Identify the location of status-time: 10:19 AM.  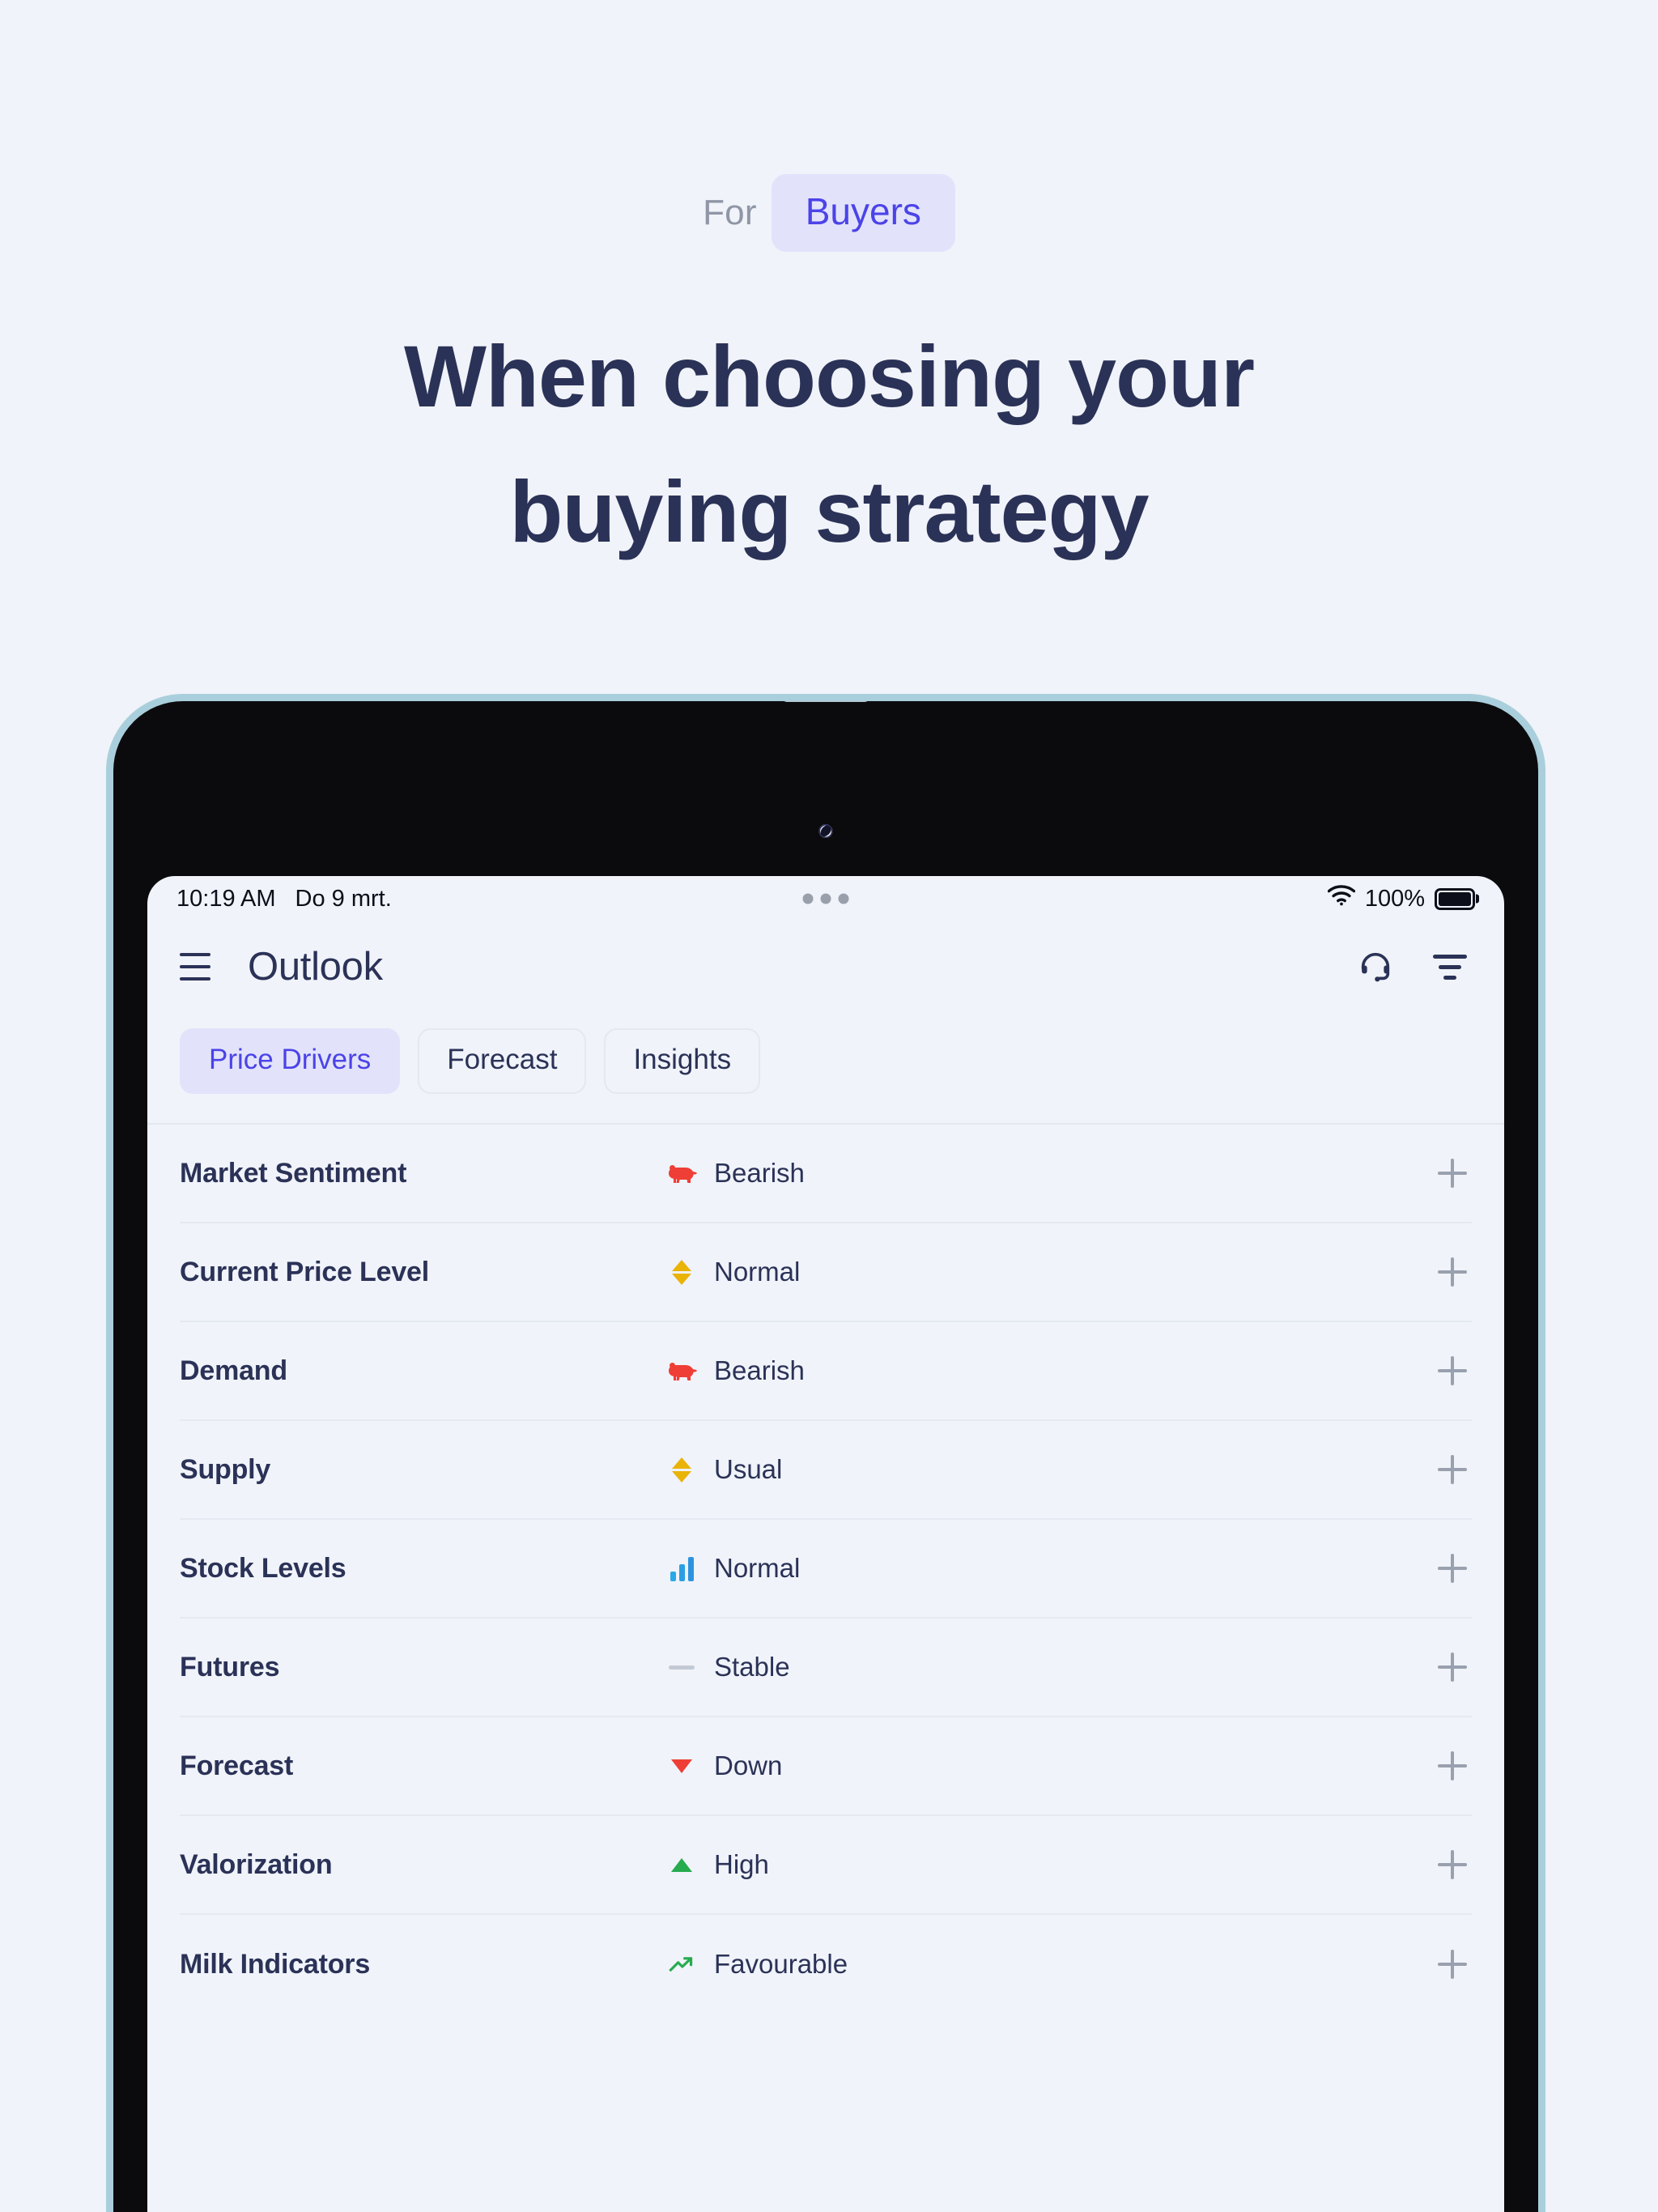
(226, 899).